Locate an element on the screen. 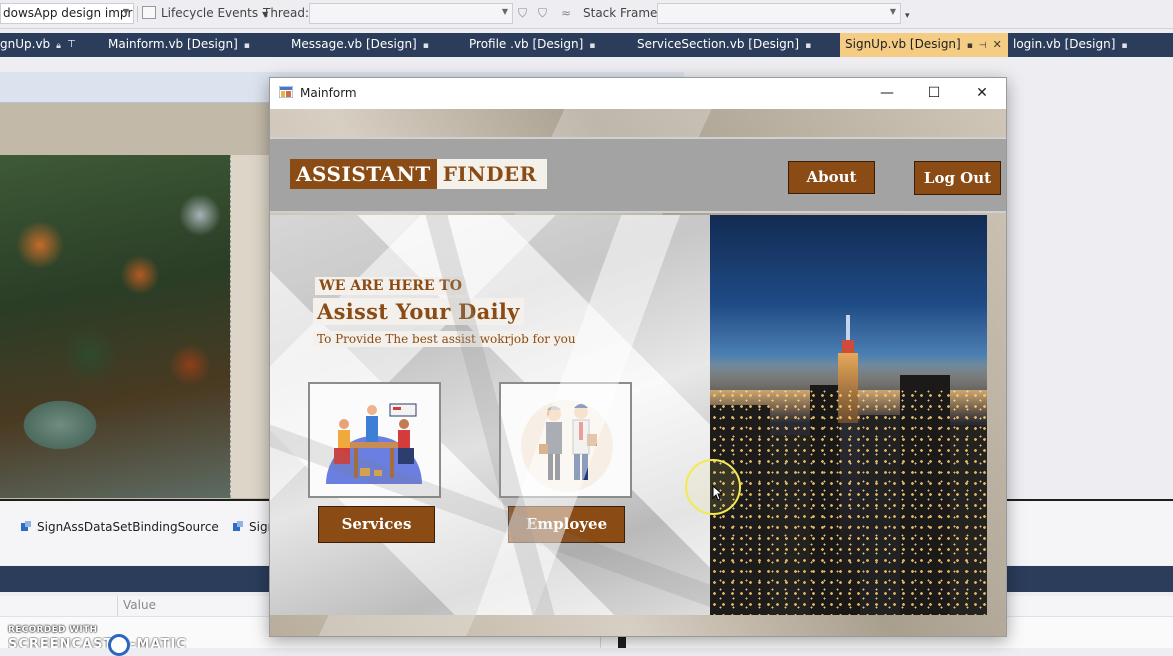  stack-frame-label: Stack Frame: is located at coordinates (622, 13).